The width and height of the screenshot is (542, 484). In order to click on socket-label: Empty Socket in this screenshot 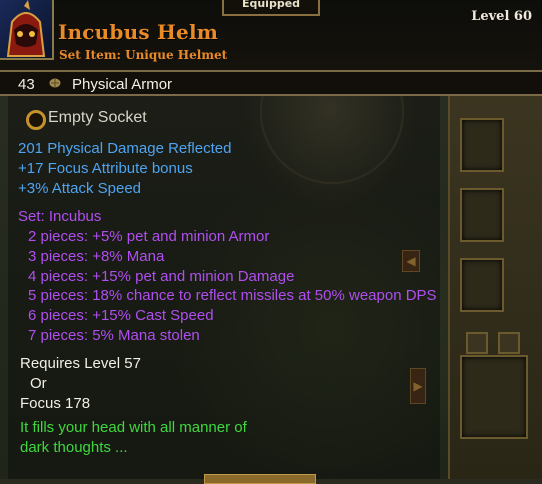, I will do `click(97, 117)`.